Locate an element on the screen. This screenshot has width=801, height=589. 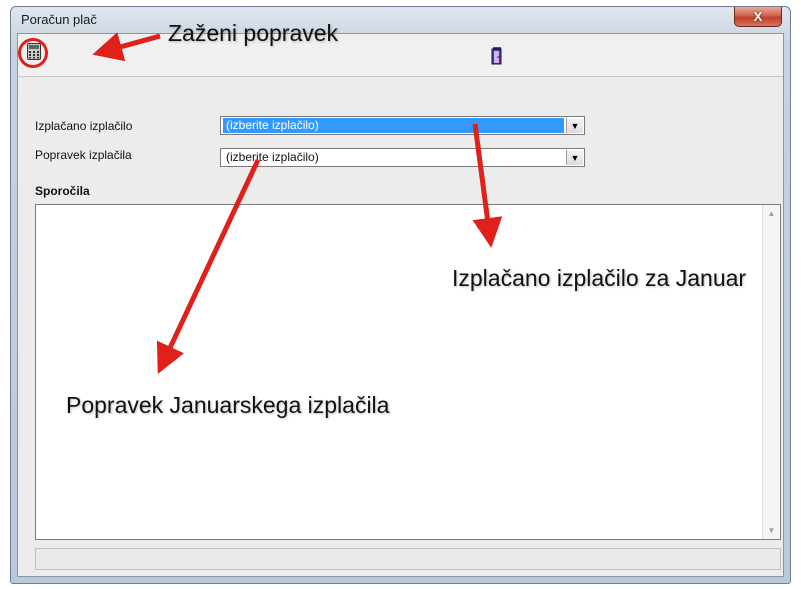
messages-label: Sporočila is located at coordinates (62, 191).